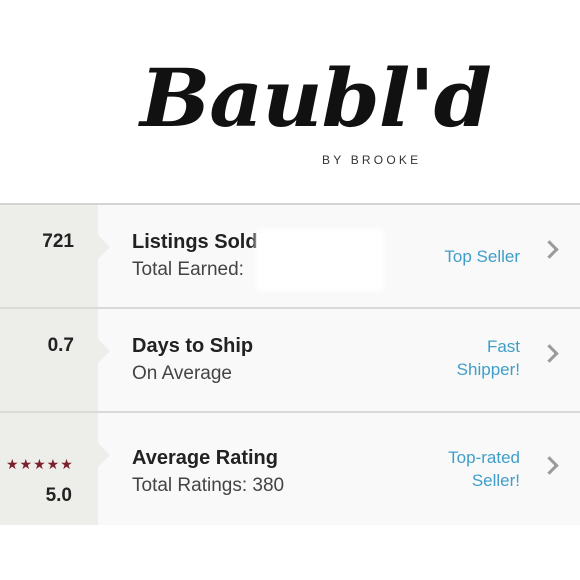 The image size is (580, 580). What do you see at coordinates (182, 373) in the screenshot?
I see `stat-subtitle: On Average` at bounding box center [182, 373].